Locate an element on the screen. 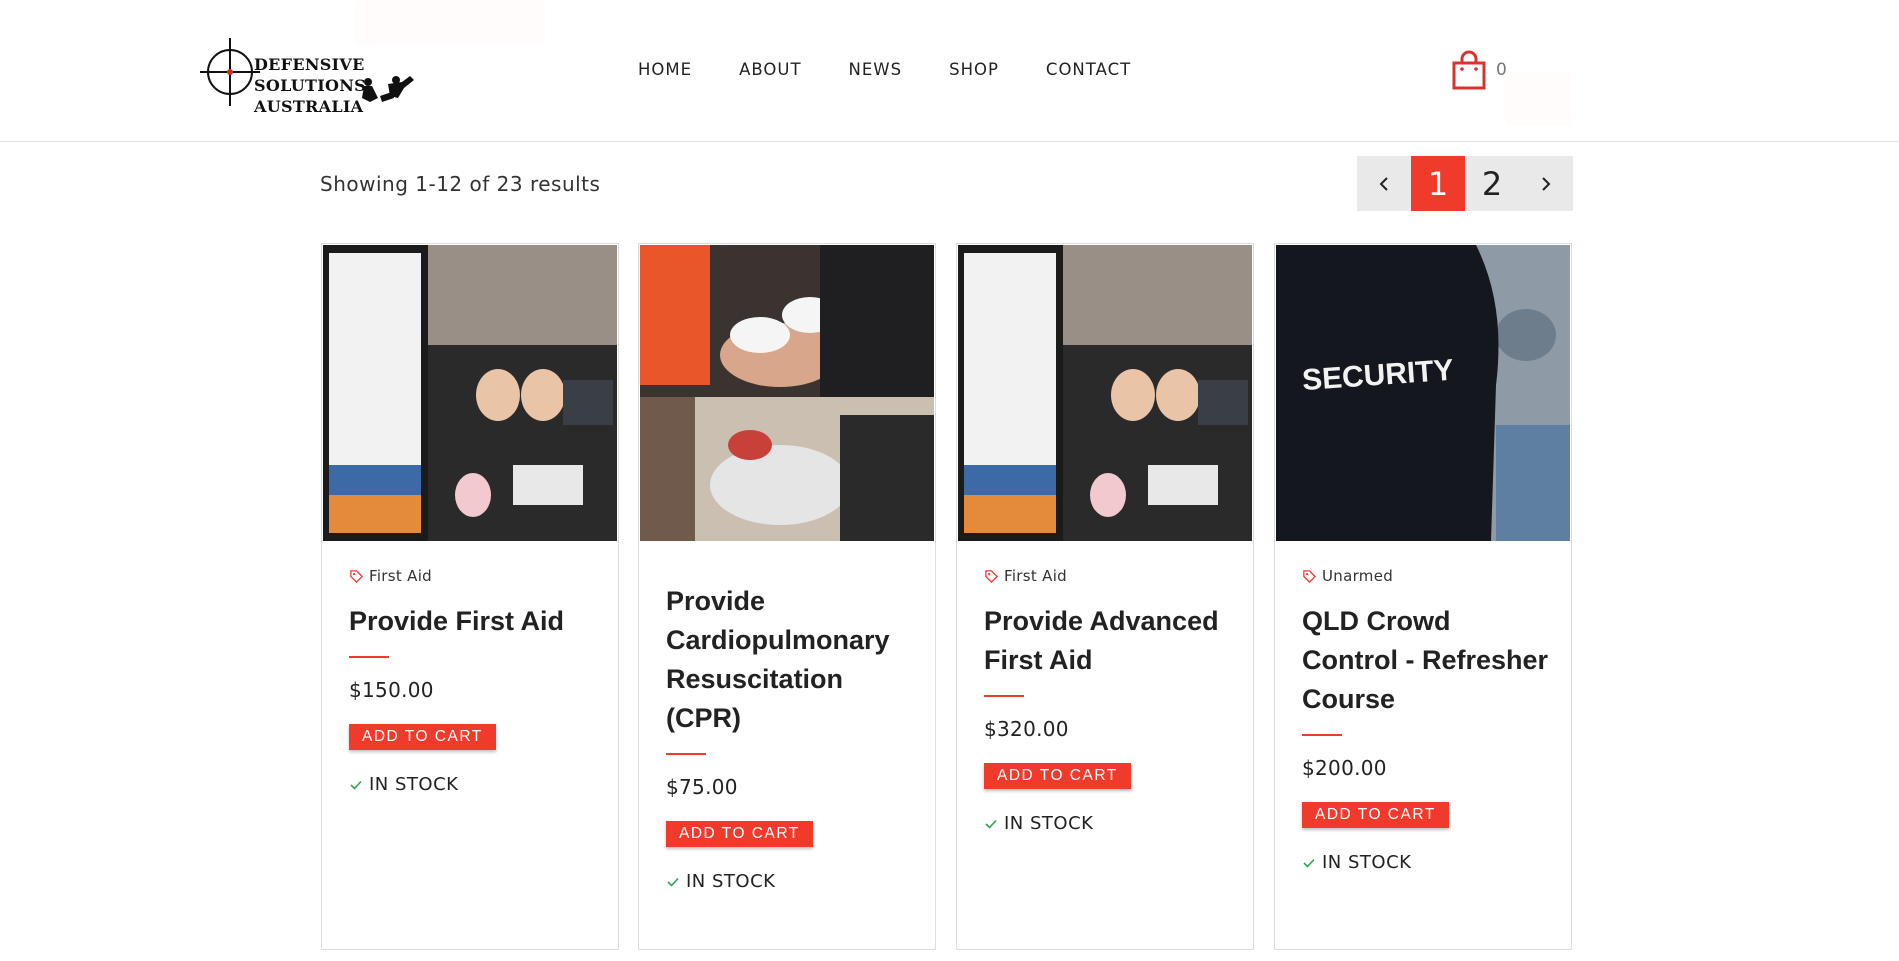 Image resolution: width=1899 pixels, height=961 pixels. pagination: 1 2 is located at coordinates (1465, 183).